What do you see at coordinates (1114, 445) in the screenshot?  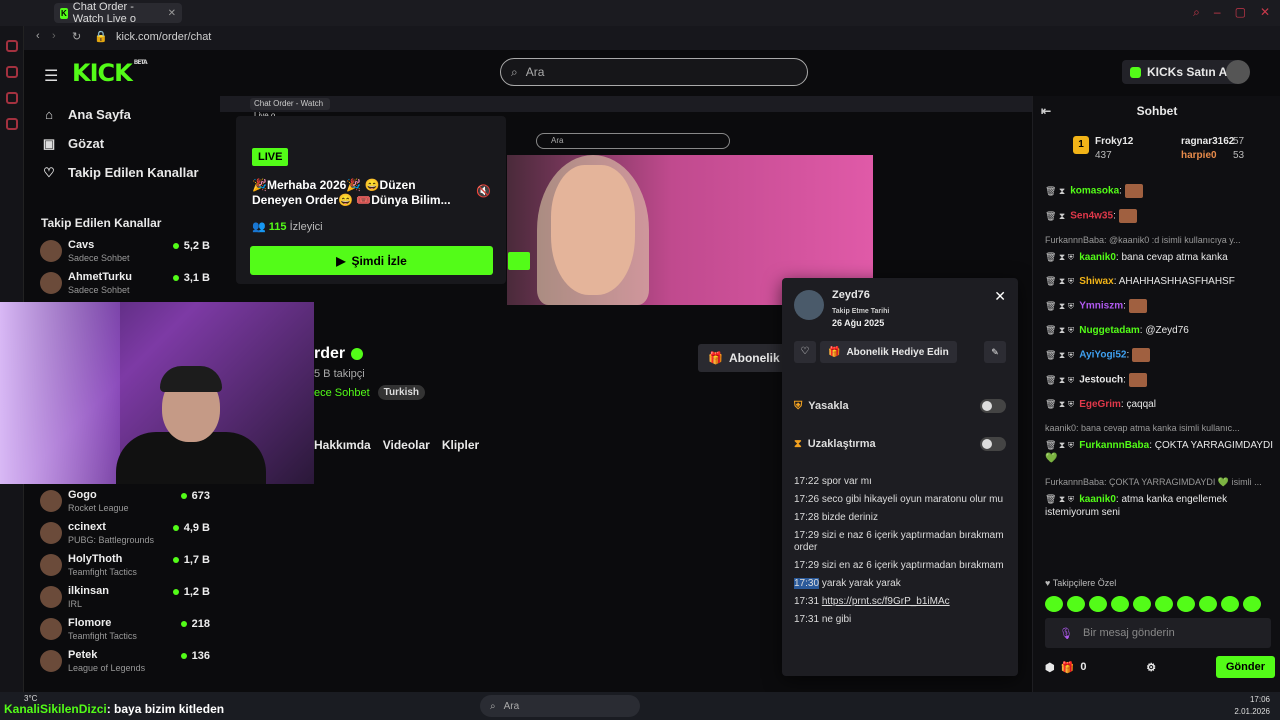 I see `chat-username: FurkannnBaba` at bounding box center [1114, 445].